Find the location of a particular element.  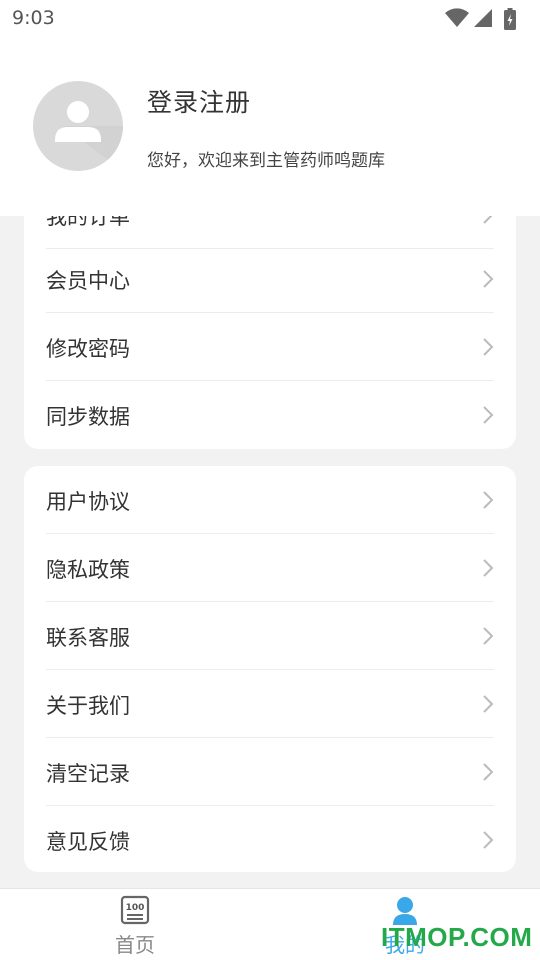

menu-item-label: 关于我们 is located at coordinates (88, 706).